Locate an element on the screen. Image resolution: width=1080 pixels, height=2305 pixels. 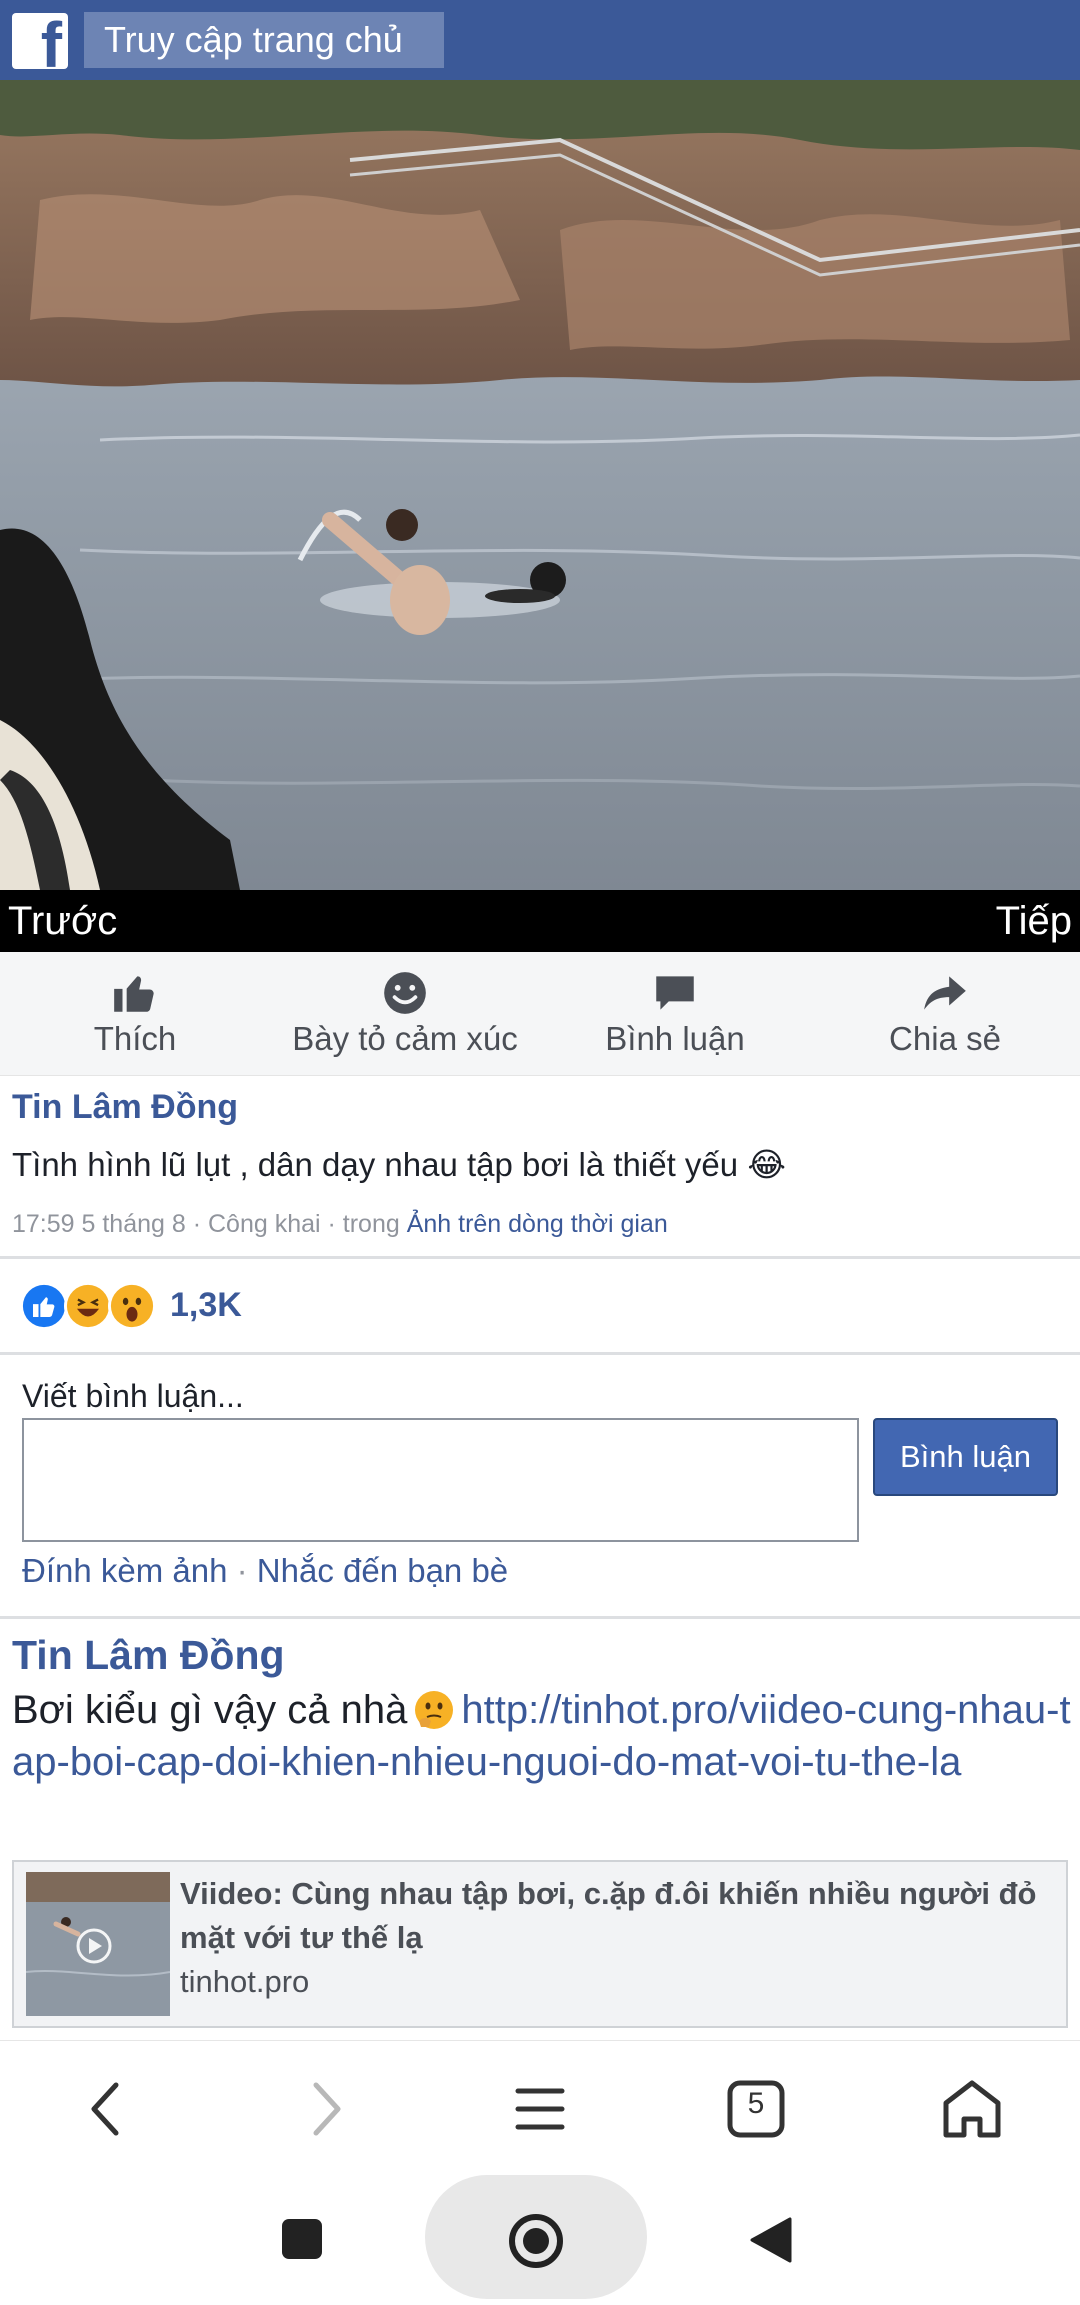
next-photo-link: Tiếp is located at coordinates (1034, 921).